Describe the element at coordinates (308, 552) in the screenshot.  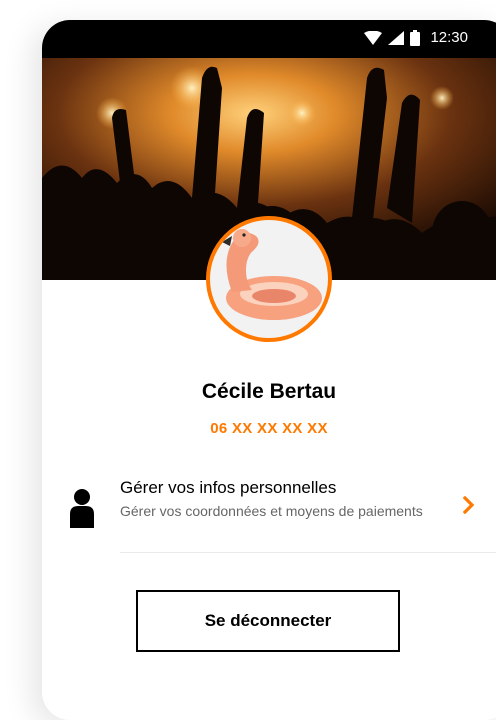
I see `divider` at that location.